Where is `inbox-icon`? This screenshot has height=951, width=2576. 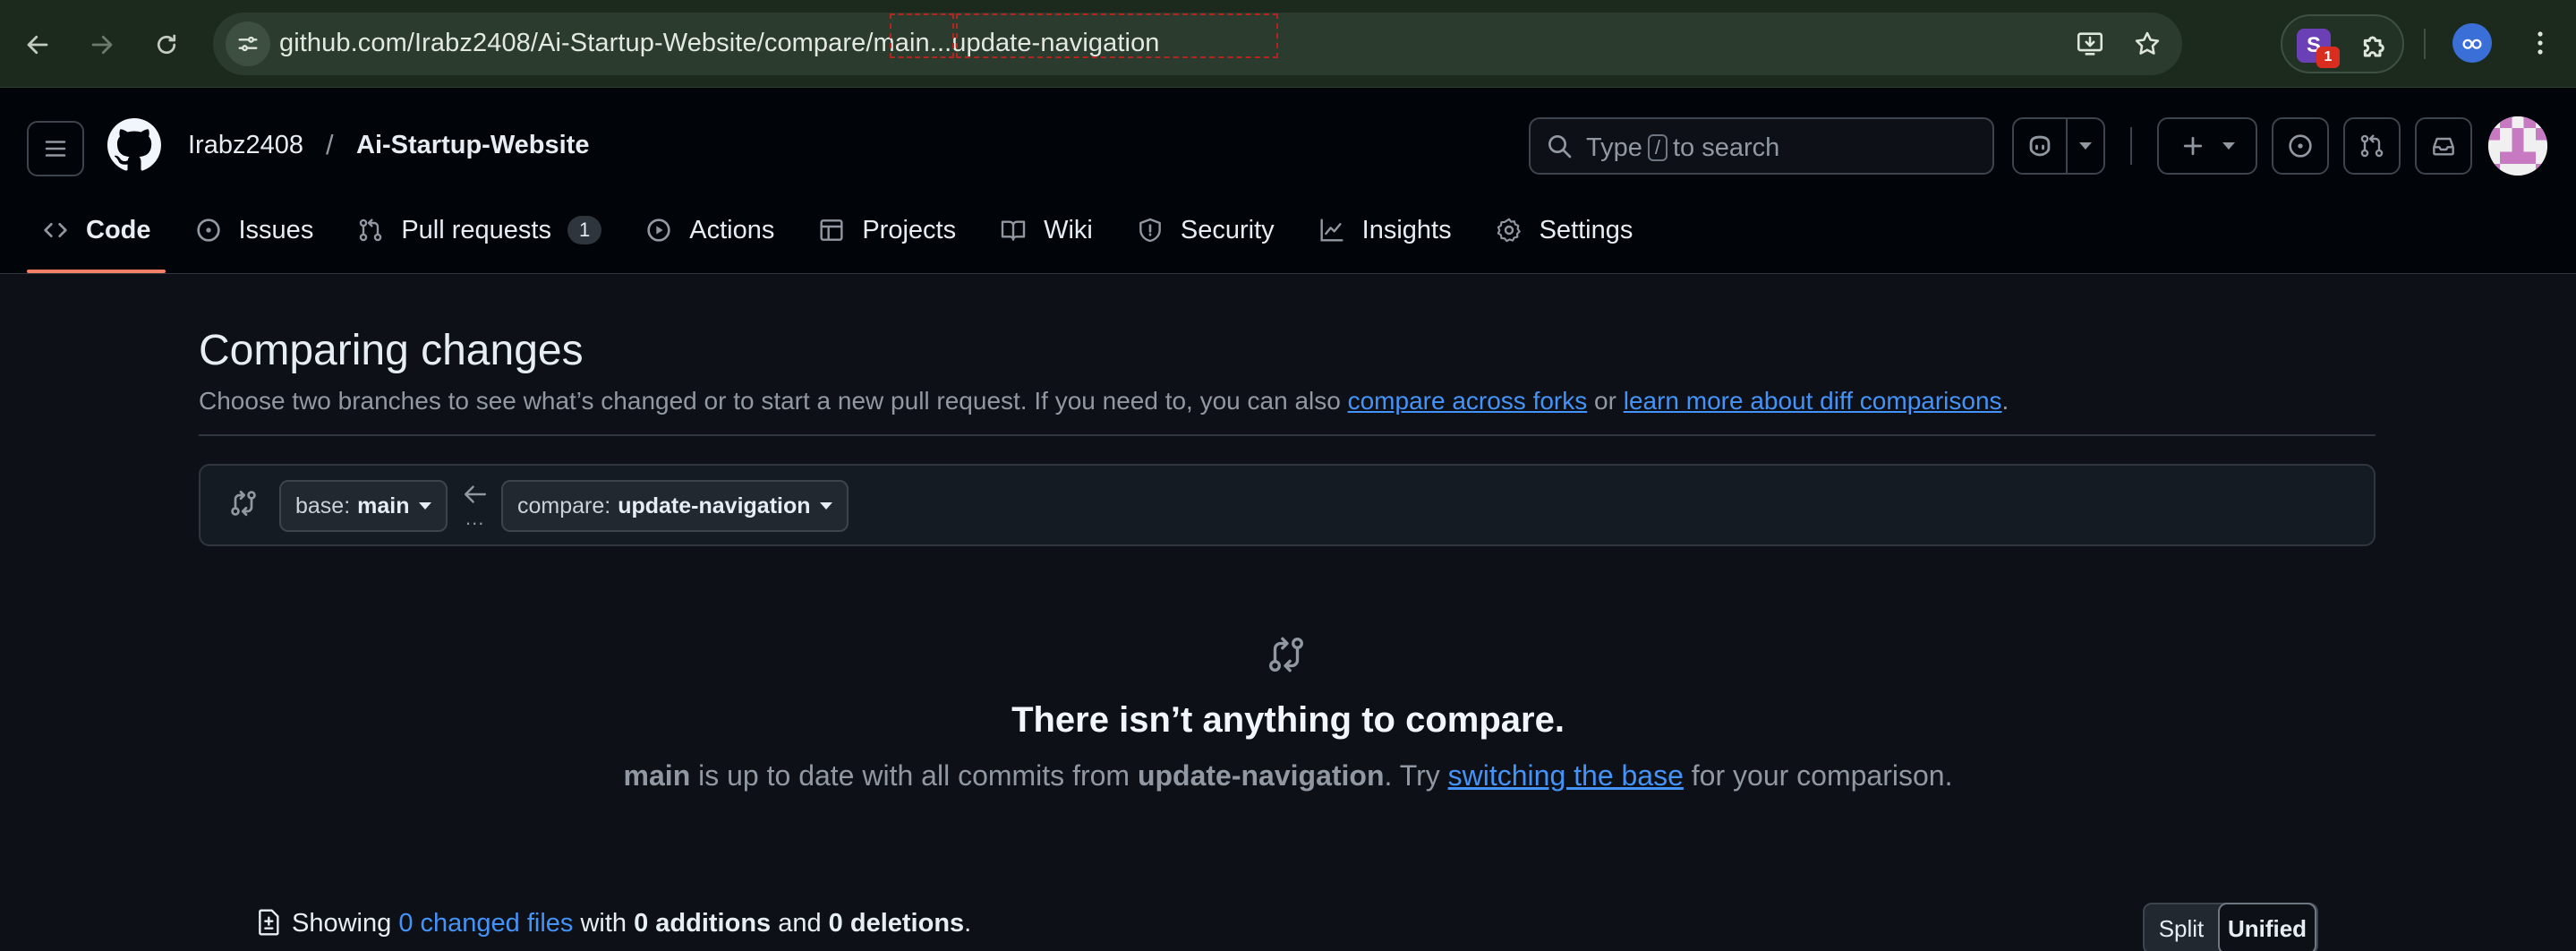
inbox-icon is located at coordinates (2443, 146).